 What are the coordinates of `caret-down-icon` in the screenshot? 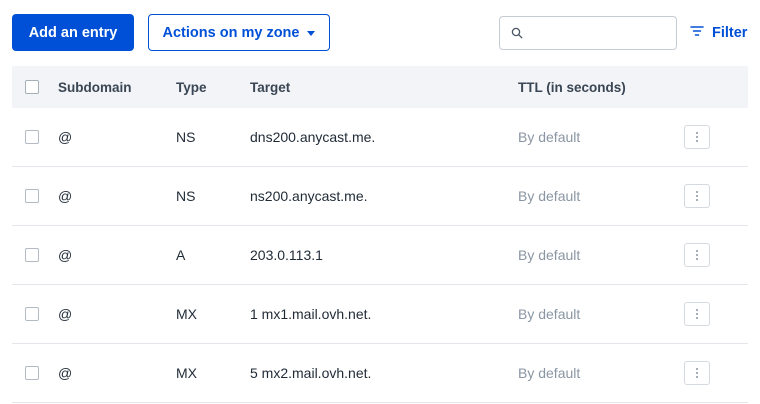 It's located at (311, 33).